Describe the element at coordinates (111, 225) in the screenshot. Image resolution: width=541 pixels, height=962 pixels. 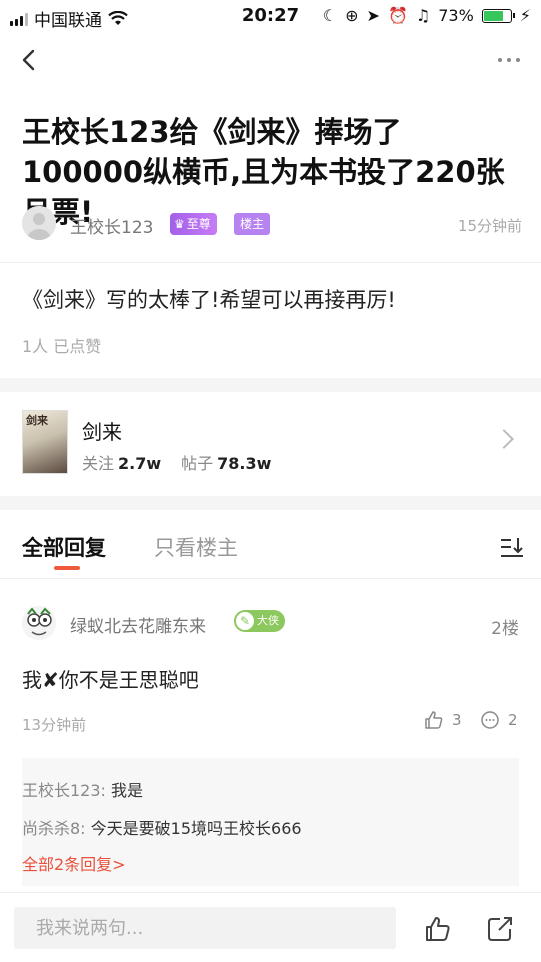
I see `author-name: 王校长123` at that location.